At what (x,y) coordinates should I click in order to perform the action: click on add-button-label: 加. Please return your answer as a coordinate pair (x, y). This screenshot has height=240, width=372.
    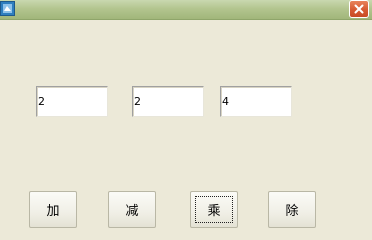
    Looking at the image, I should click on (53, 211).